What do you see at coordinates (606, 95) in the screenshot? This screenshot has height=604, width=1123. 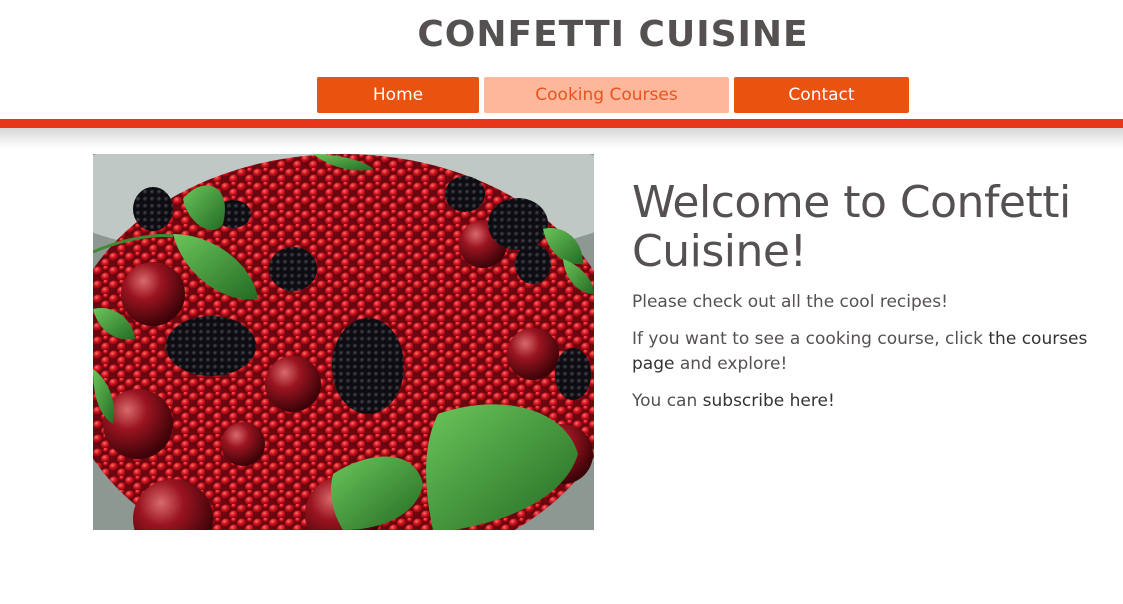 I see `nav-cooking-courses-button: Cooking Courses` at bounding box center [606, 95].